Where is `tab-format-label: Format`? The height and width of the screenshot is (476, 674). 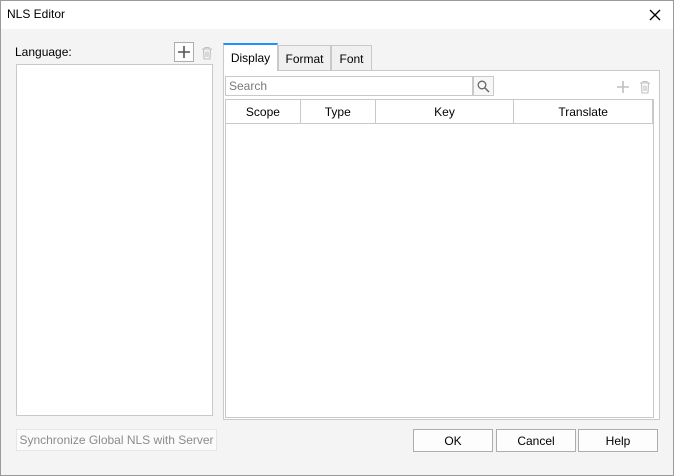
tab-format-label: Format is located at coordinates (304, 58).